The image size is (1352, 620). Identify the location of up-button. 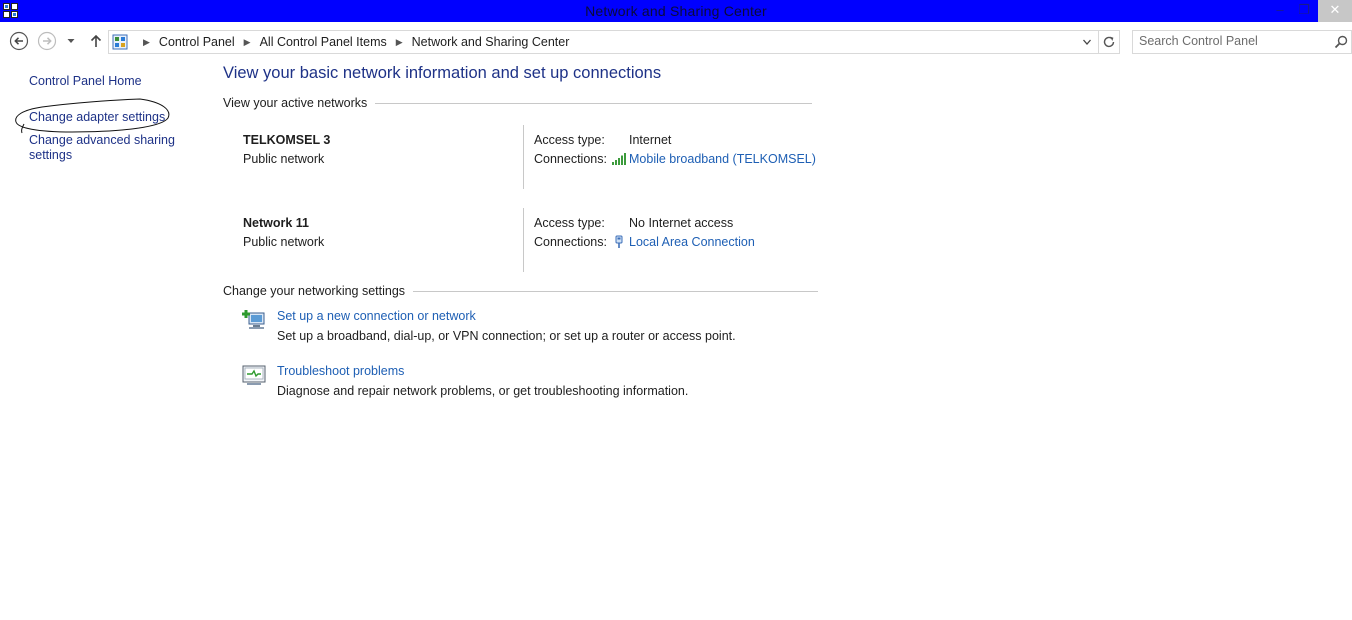
(96, 41).